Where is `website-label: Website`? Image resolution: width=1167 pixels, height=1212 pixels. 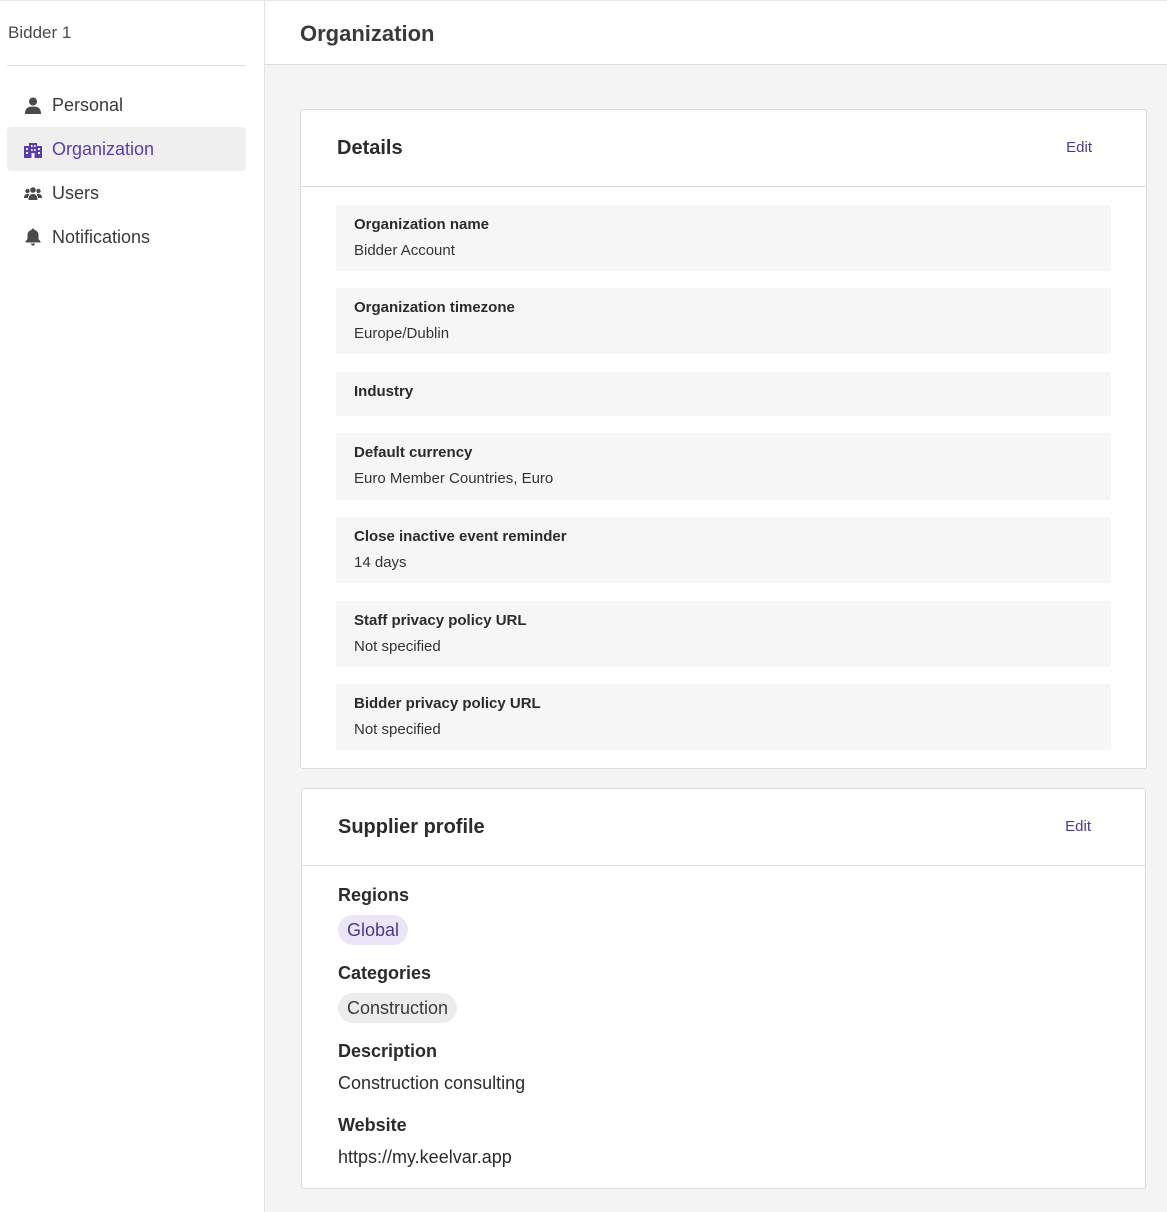
website-label: Website is located at coordinates (372, 1125).